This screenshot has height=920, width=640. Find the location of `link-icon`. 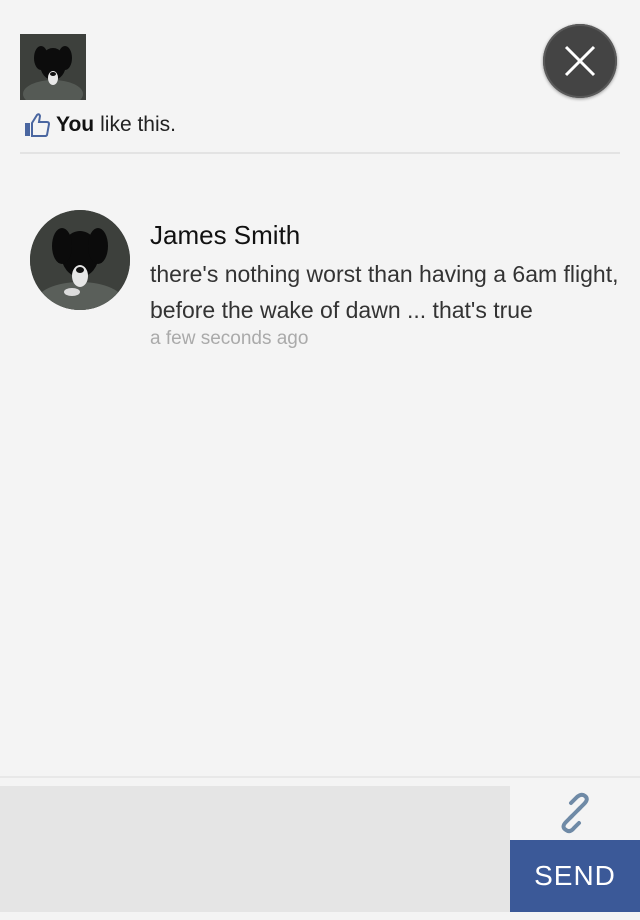

link-icon is located at coordinates (575, 813).